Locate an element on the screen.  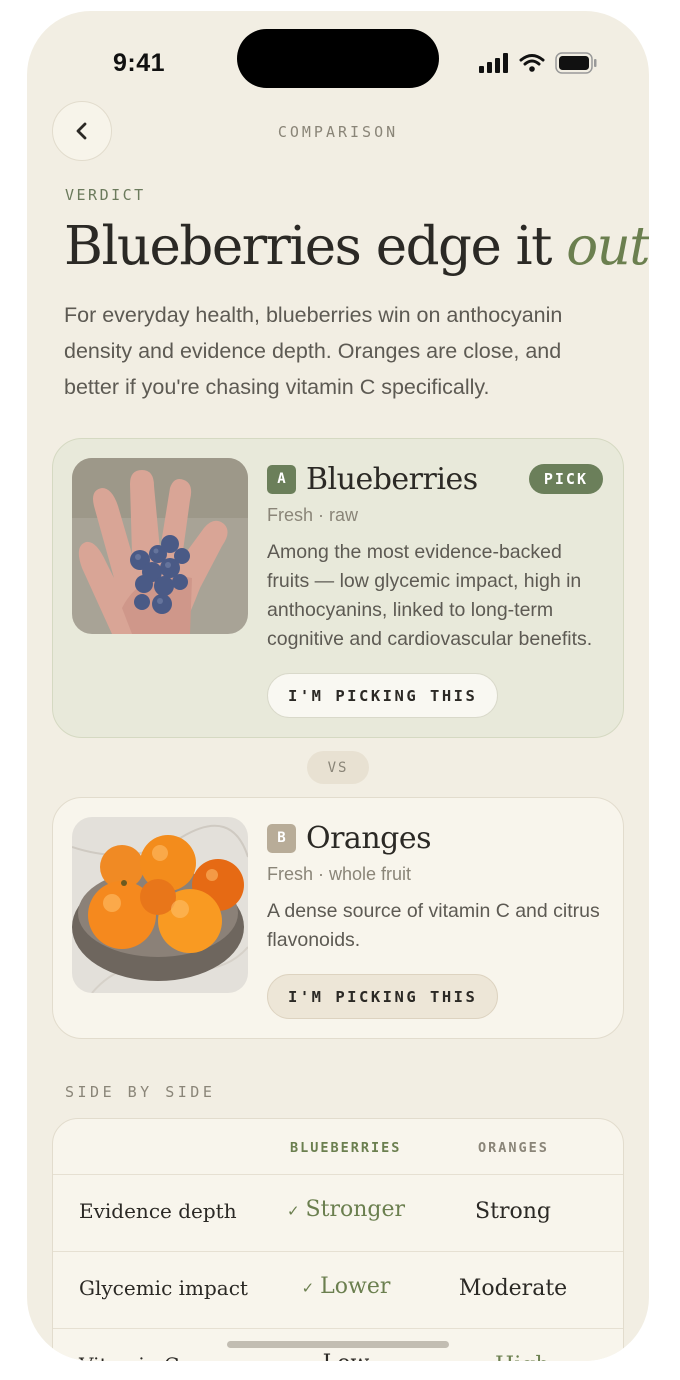
column-header-oranges: ORANGES is located at coordinates (513, 1148).